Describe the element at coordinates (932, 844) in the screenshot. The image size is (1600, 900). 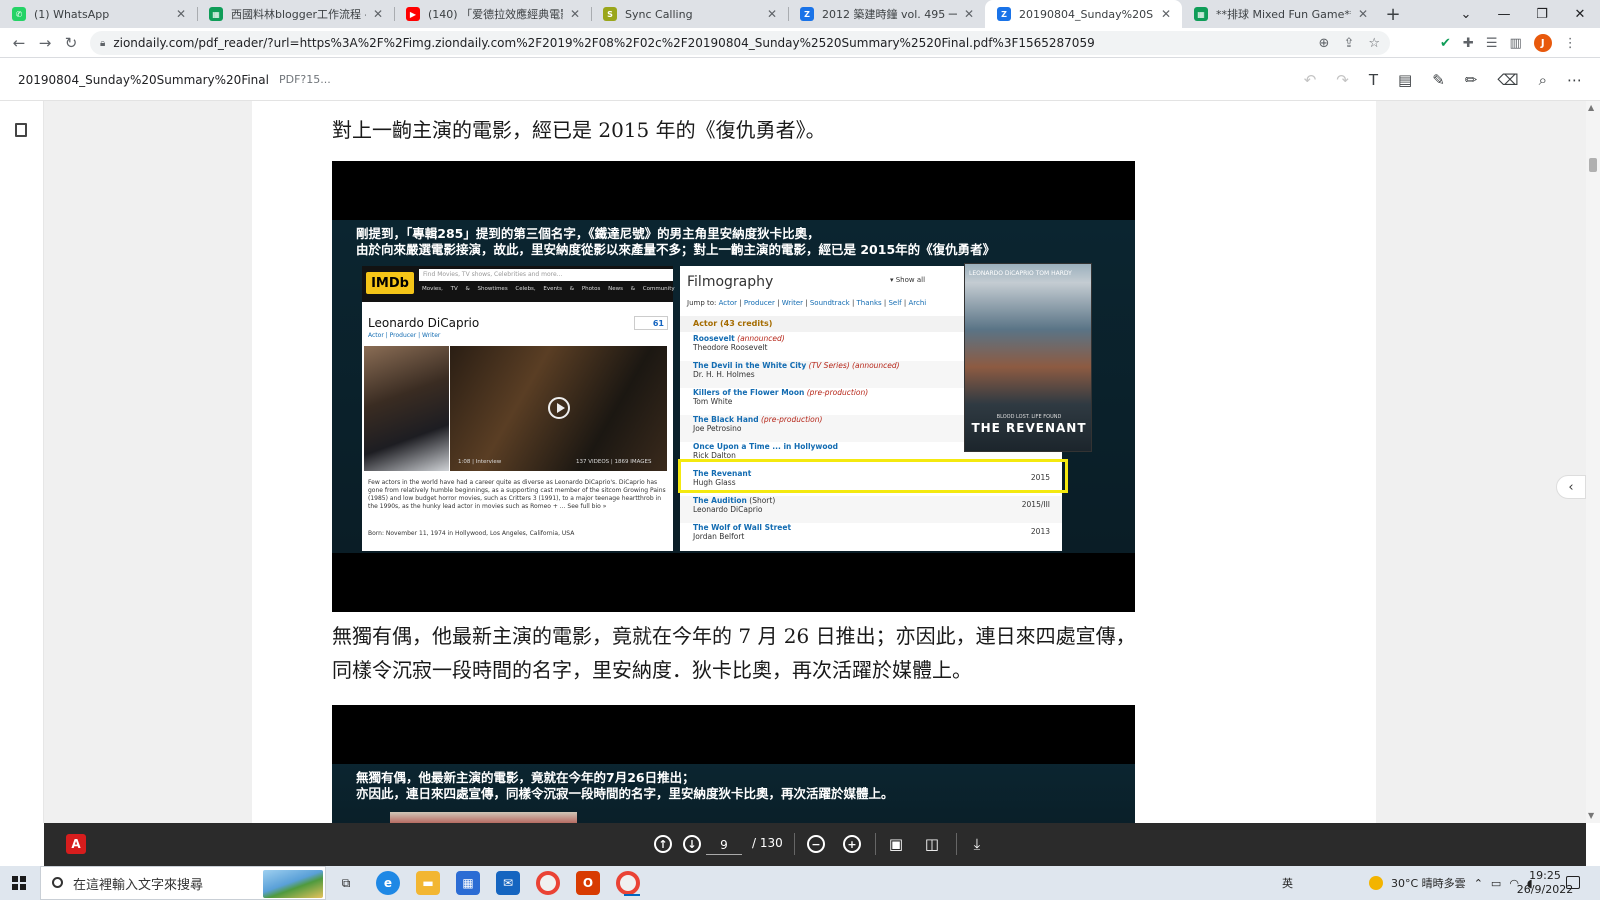
I see `fit-width-icon: ◫` at that location.